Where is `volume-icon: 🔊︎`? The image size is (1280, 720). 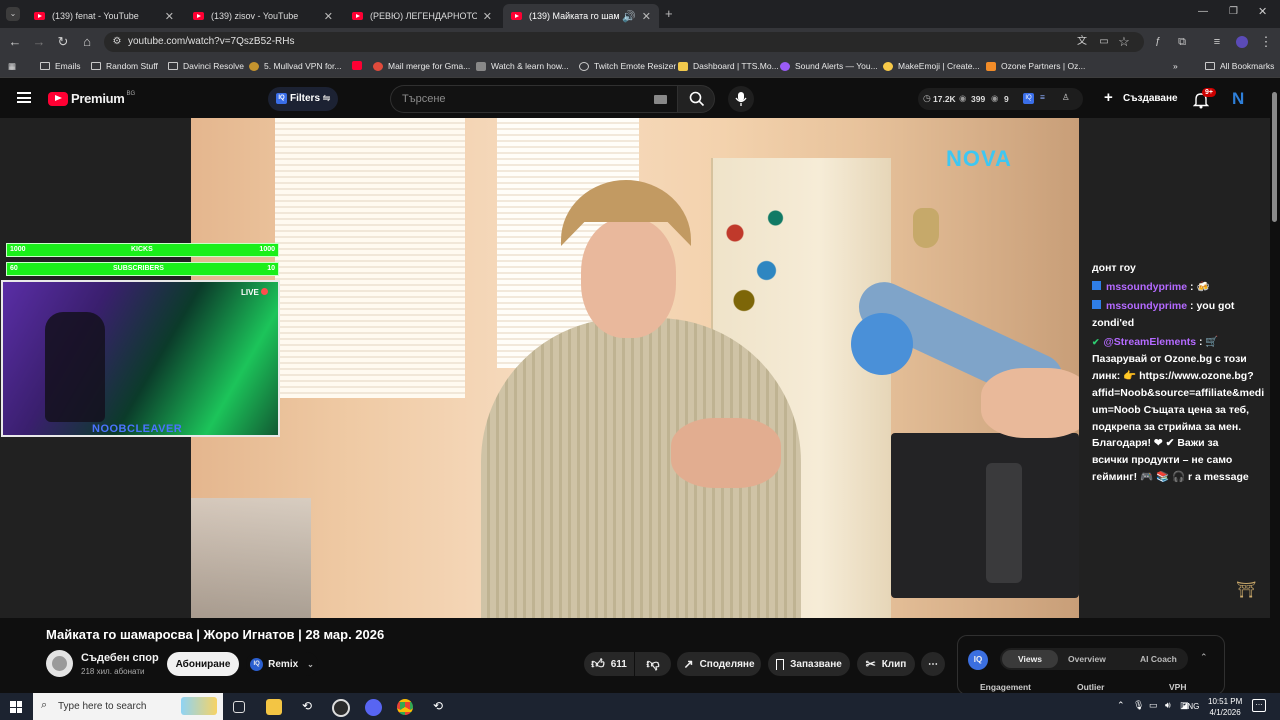
volume-icon: 🔊︎ is located at coordinates (1168, 705).